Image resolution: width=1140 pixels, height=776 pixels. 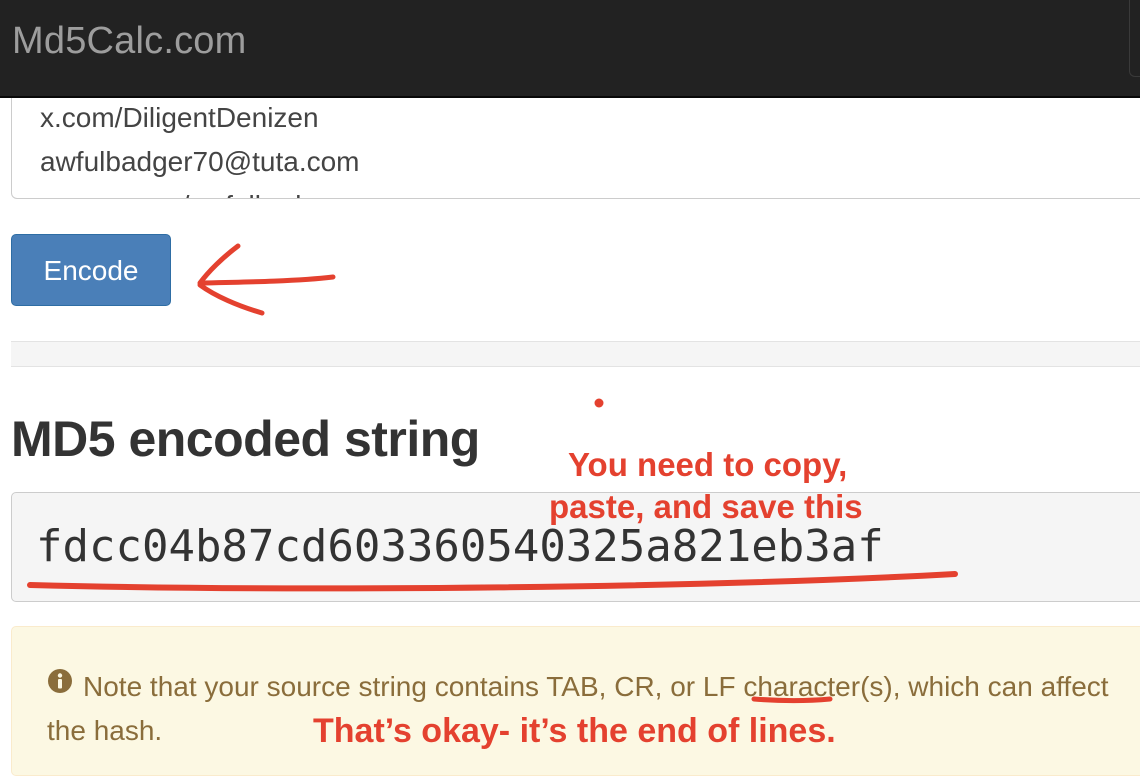 What do you see at coordinates (599, 403) in the screenshot?
I see `red-dot` at bounding box center [599, 403].